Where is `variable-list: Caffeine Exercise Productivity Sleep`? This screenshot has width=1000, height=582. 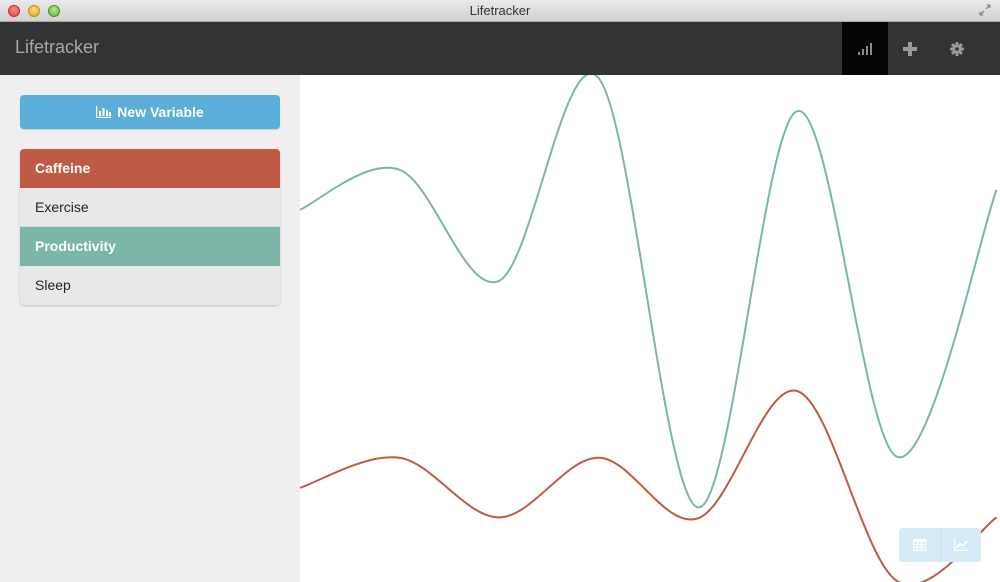 variable-list: Caffeine Exercise Productivity Sleep is located at coordinates (150, 227).